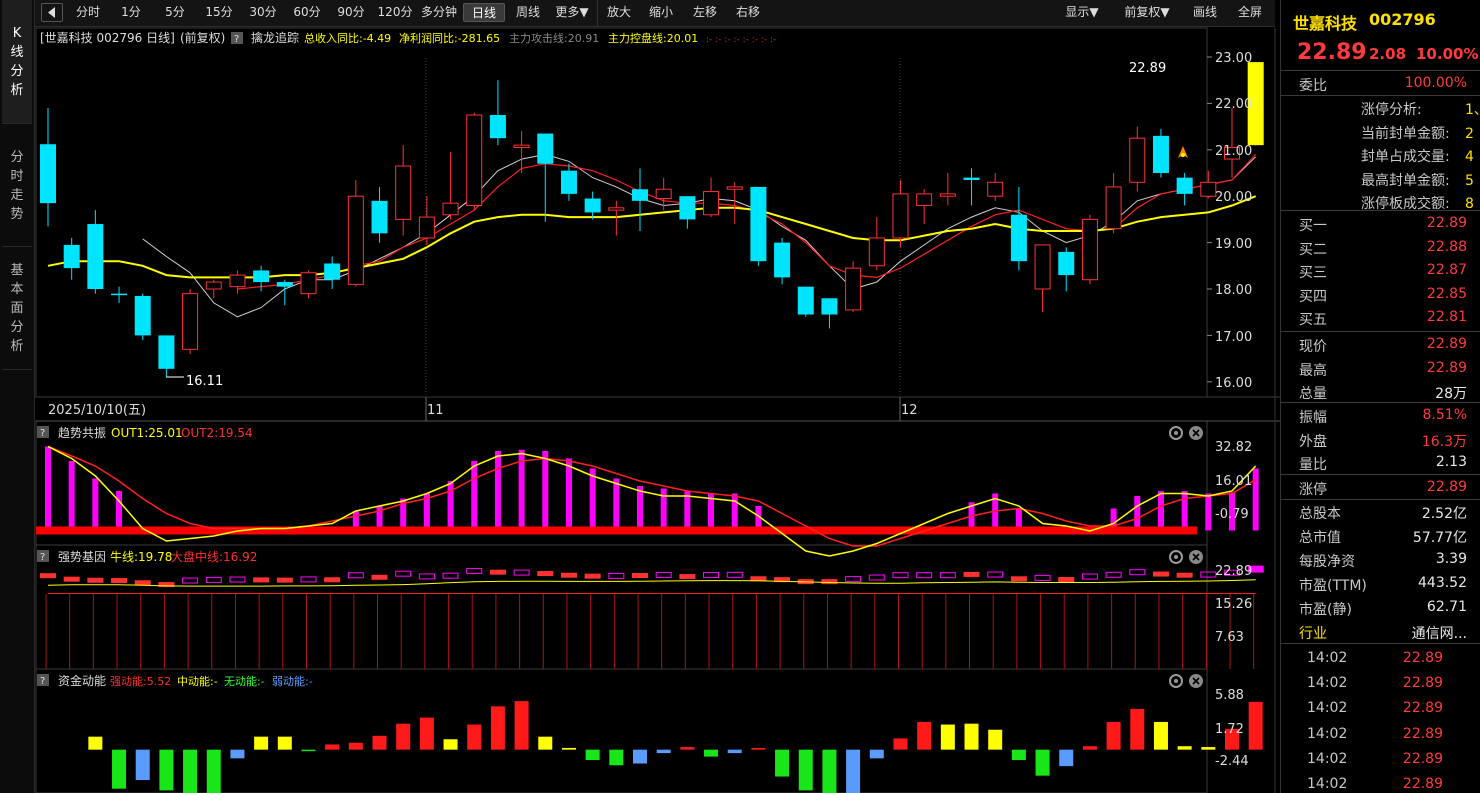 Image resolution: width=1480 pixels, height=793 pixels. I want to click on order-ratio-row: 委比 100.00%, so click(1380, 83).